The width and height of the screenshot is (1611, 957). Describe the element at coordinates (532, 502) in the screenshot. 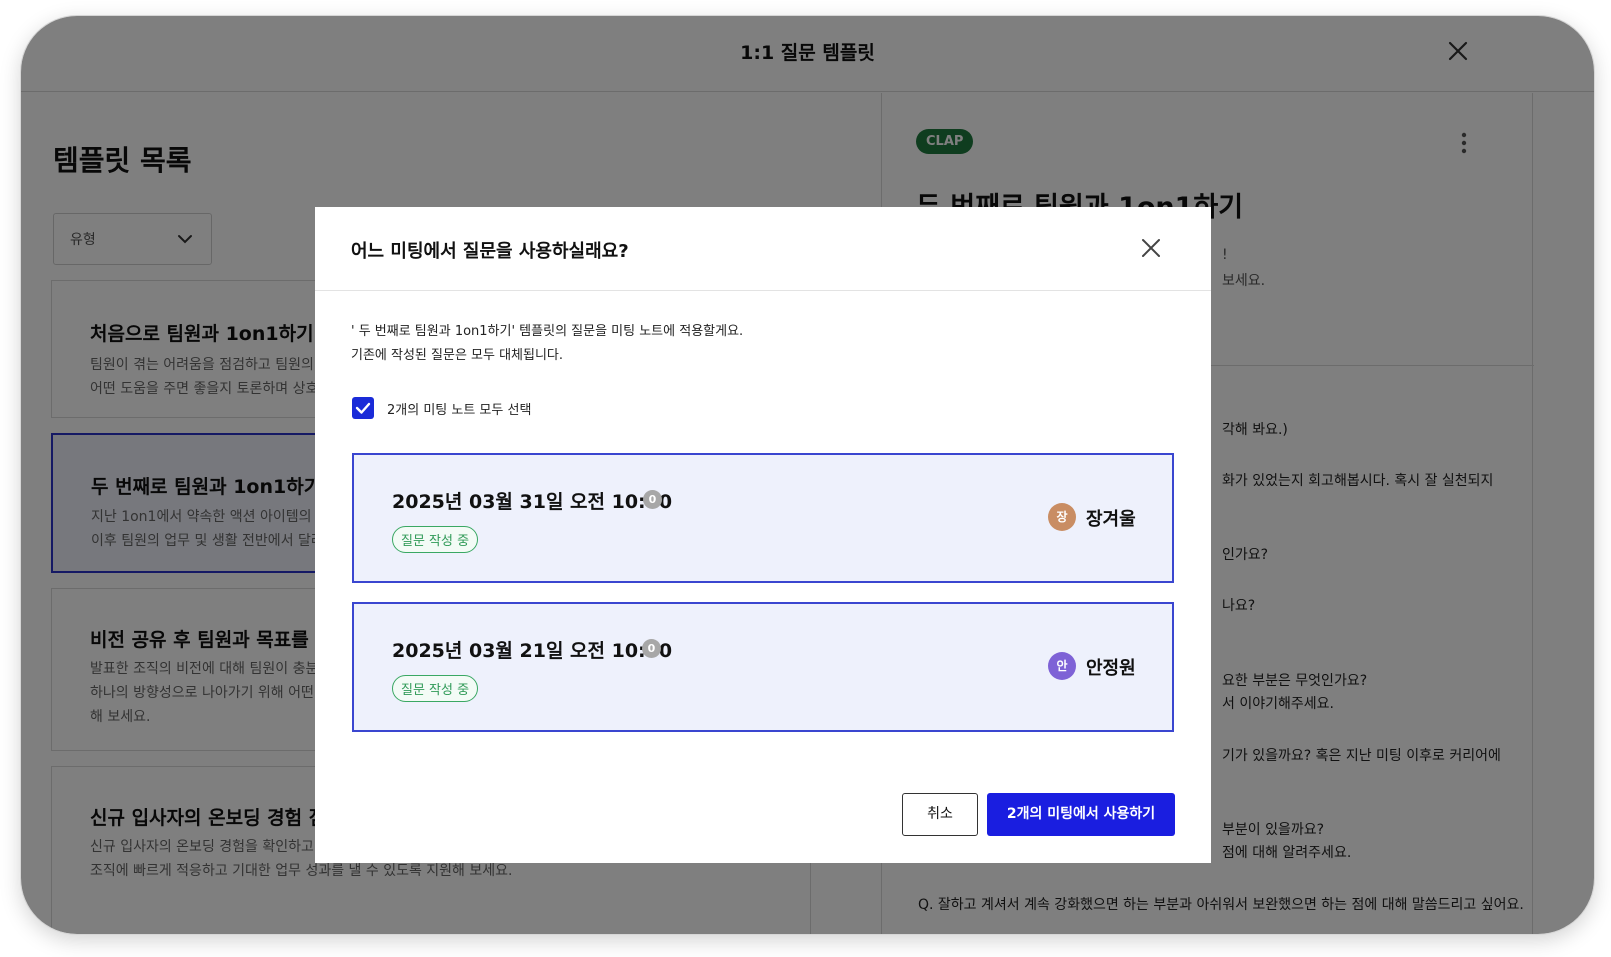

I see `meeting-date: 2025년 03월 31일 오전 10:00` at that location.